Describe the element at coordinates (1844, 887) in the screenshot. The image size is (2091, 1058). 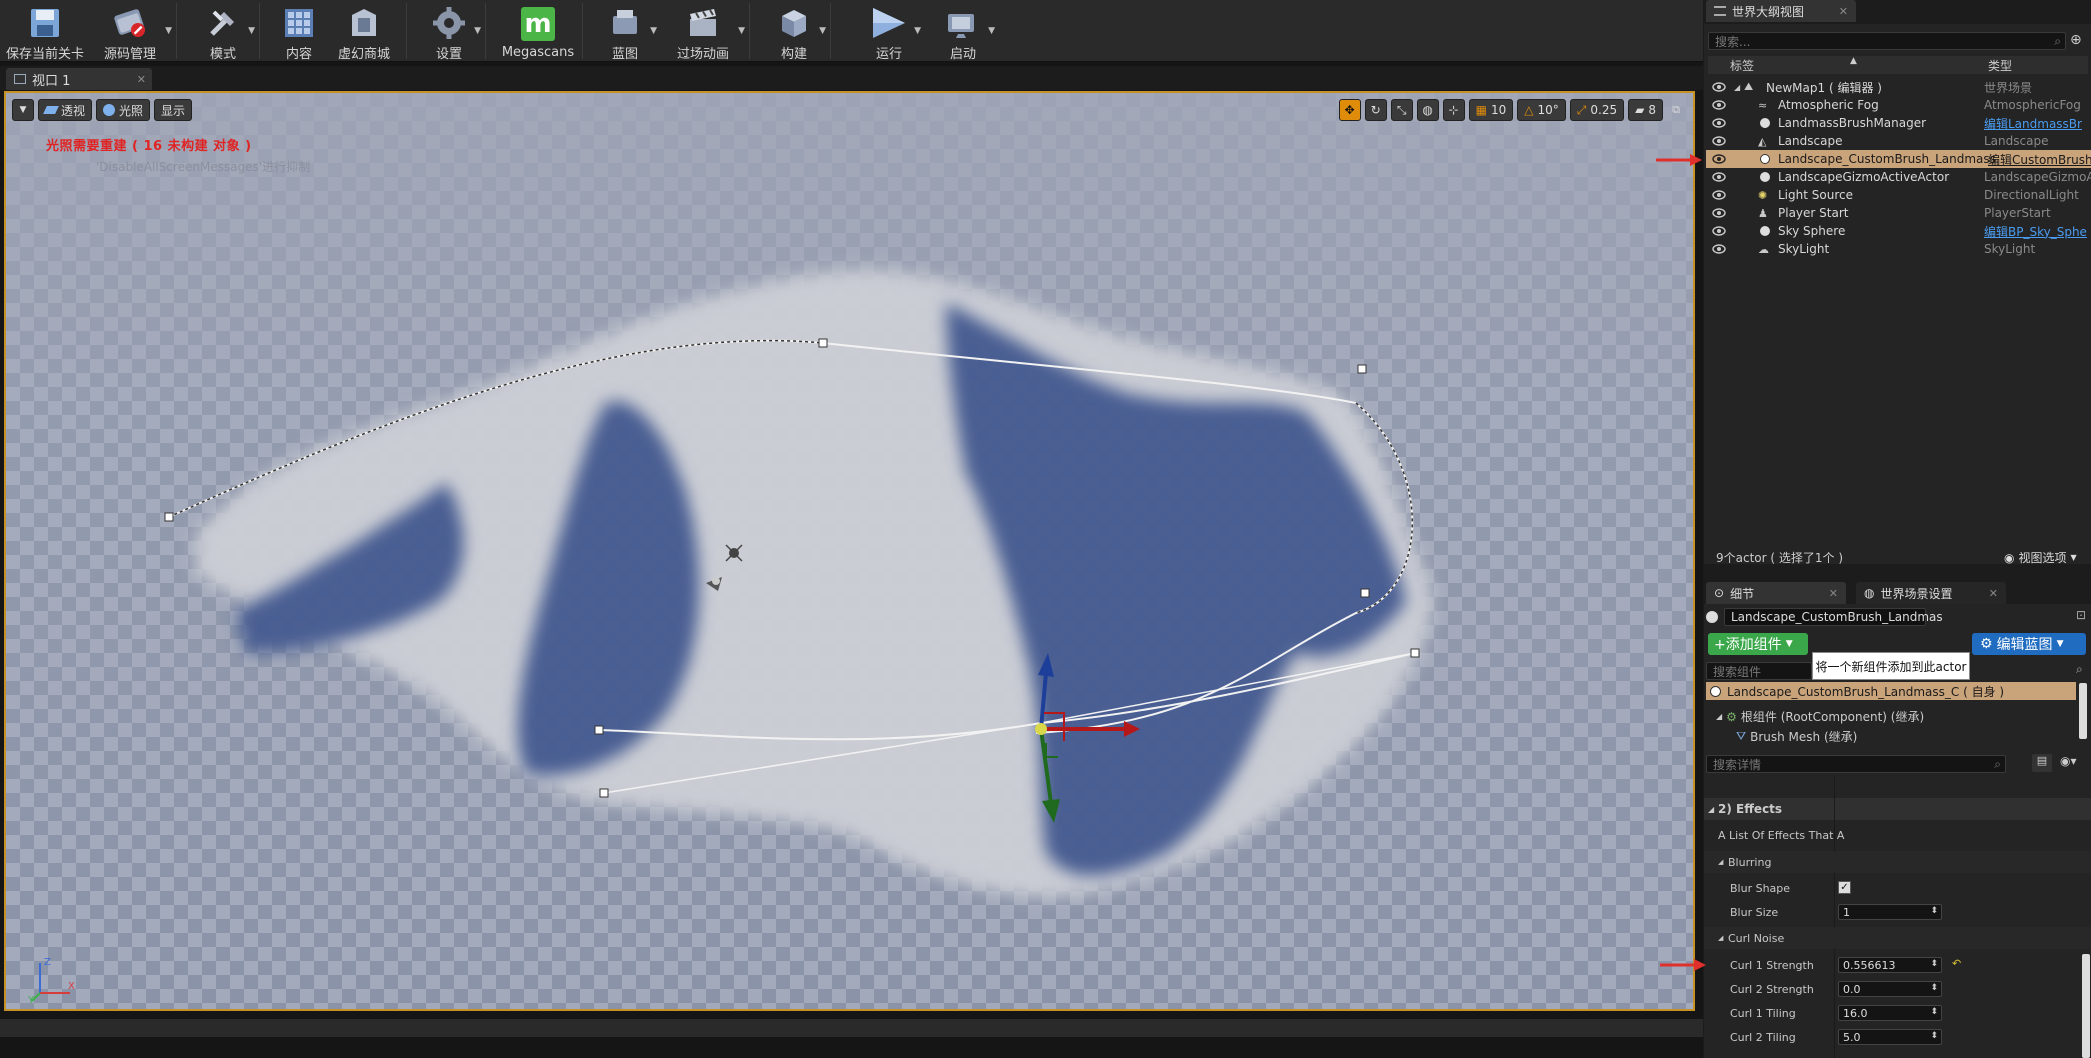
I see `blur-shape-checkbox: ✓` at that location.